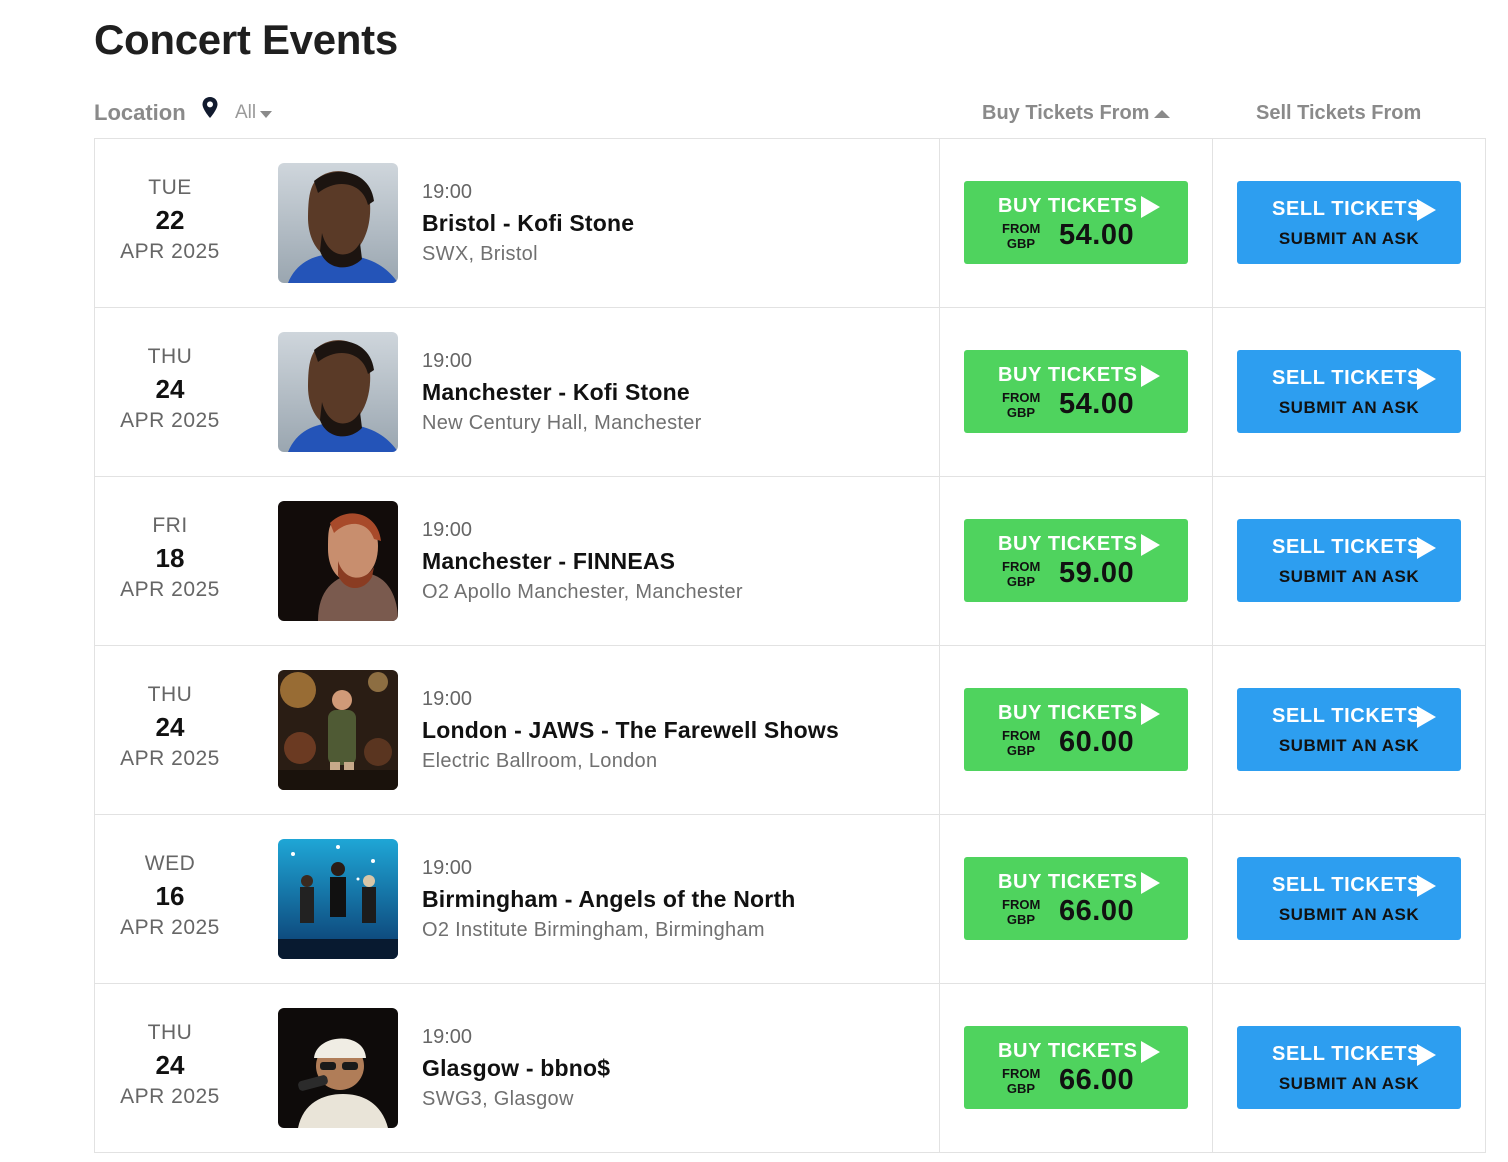  I want to click on sort-ascending-icon, so click(1162, 113).